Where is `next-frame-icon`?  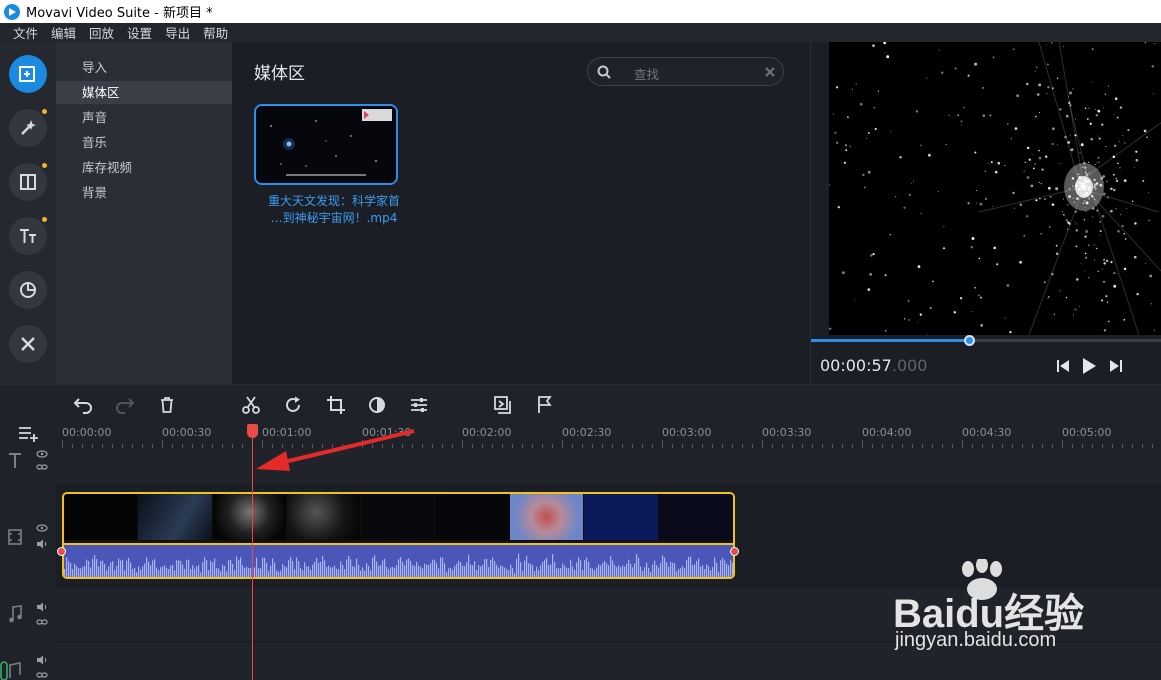
next-frame-icon is located at coordinates (1116, 366).